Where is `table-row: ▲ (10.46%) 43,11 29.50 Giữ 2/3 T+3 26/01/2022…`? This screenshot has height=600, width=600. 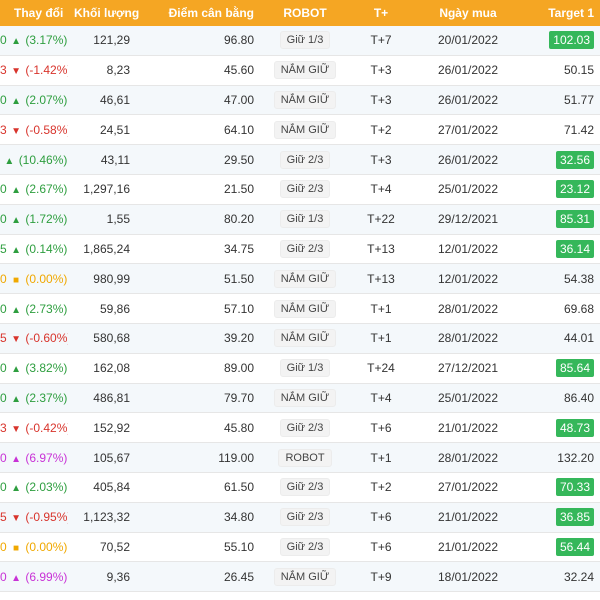 table-row: ▲ (10.46%) 43,11 29.50 Giữ 2/3 T+3 26/01/2022… is located at coordinates (300, 159).